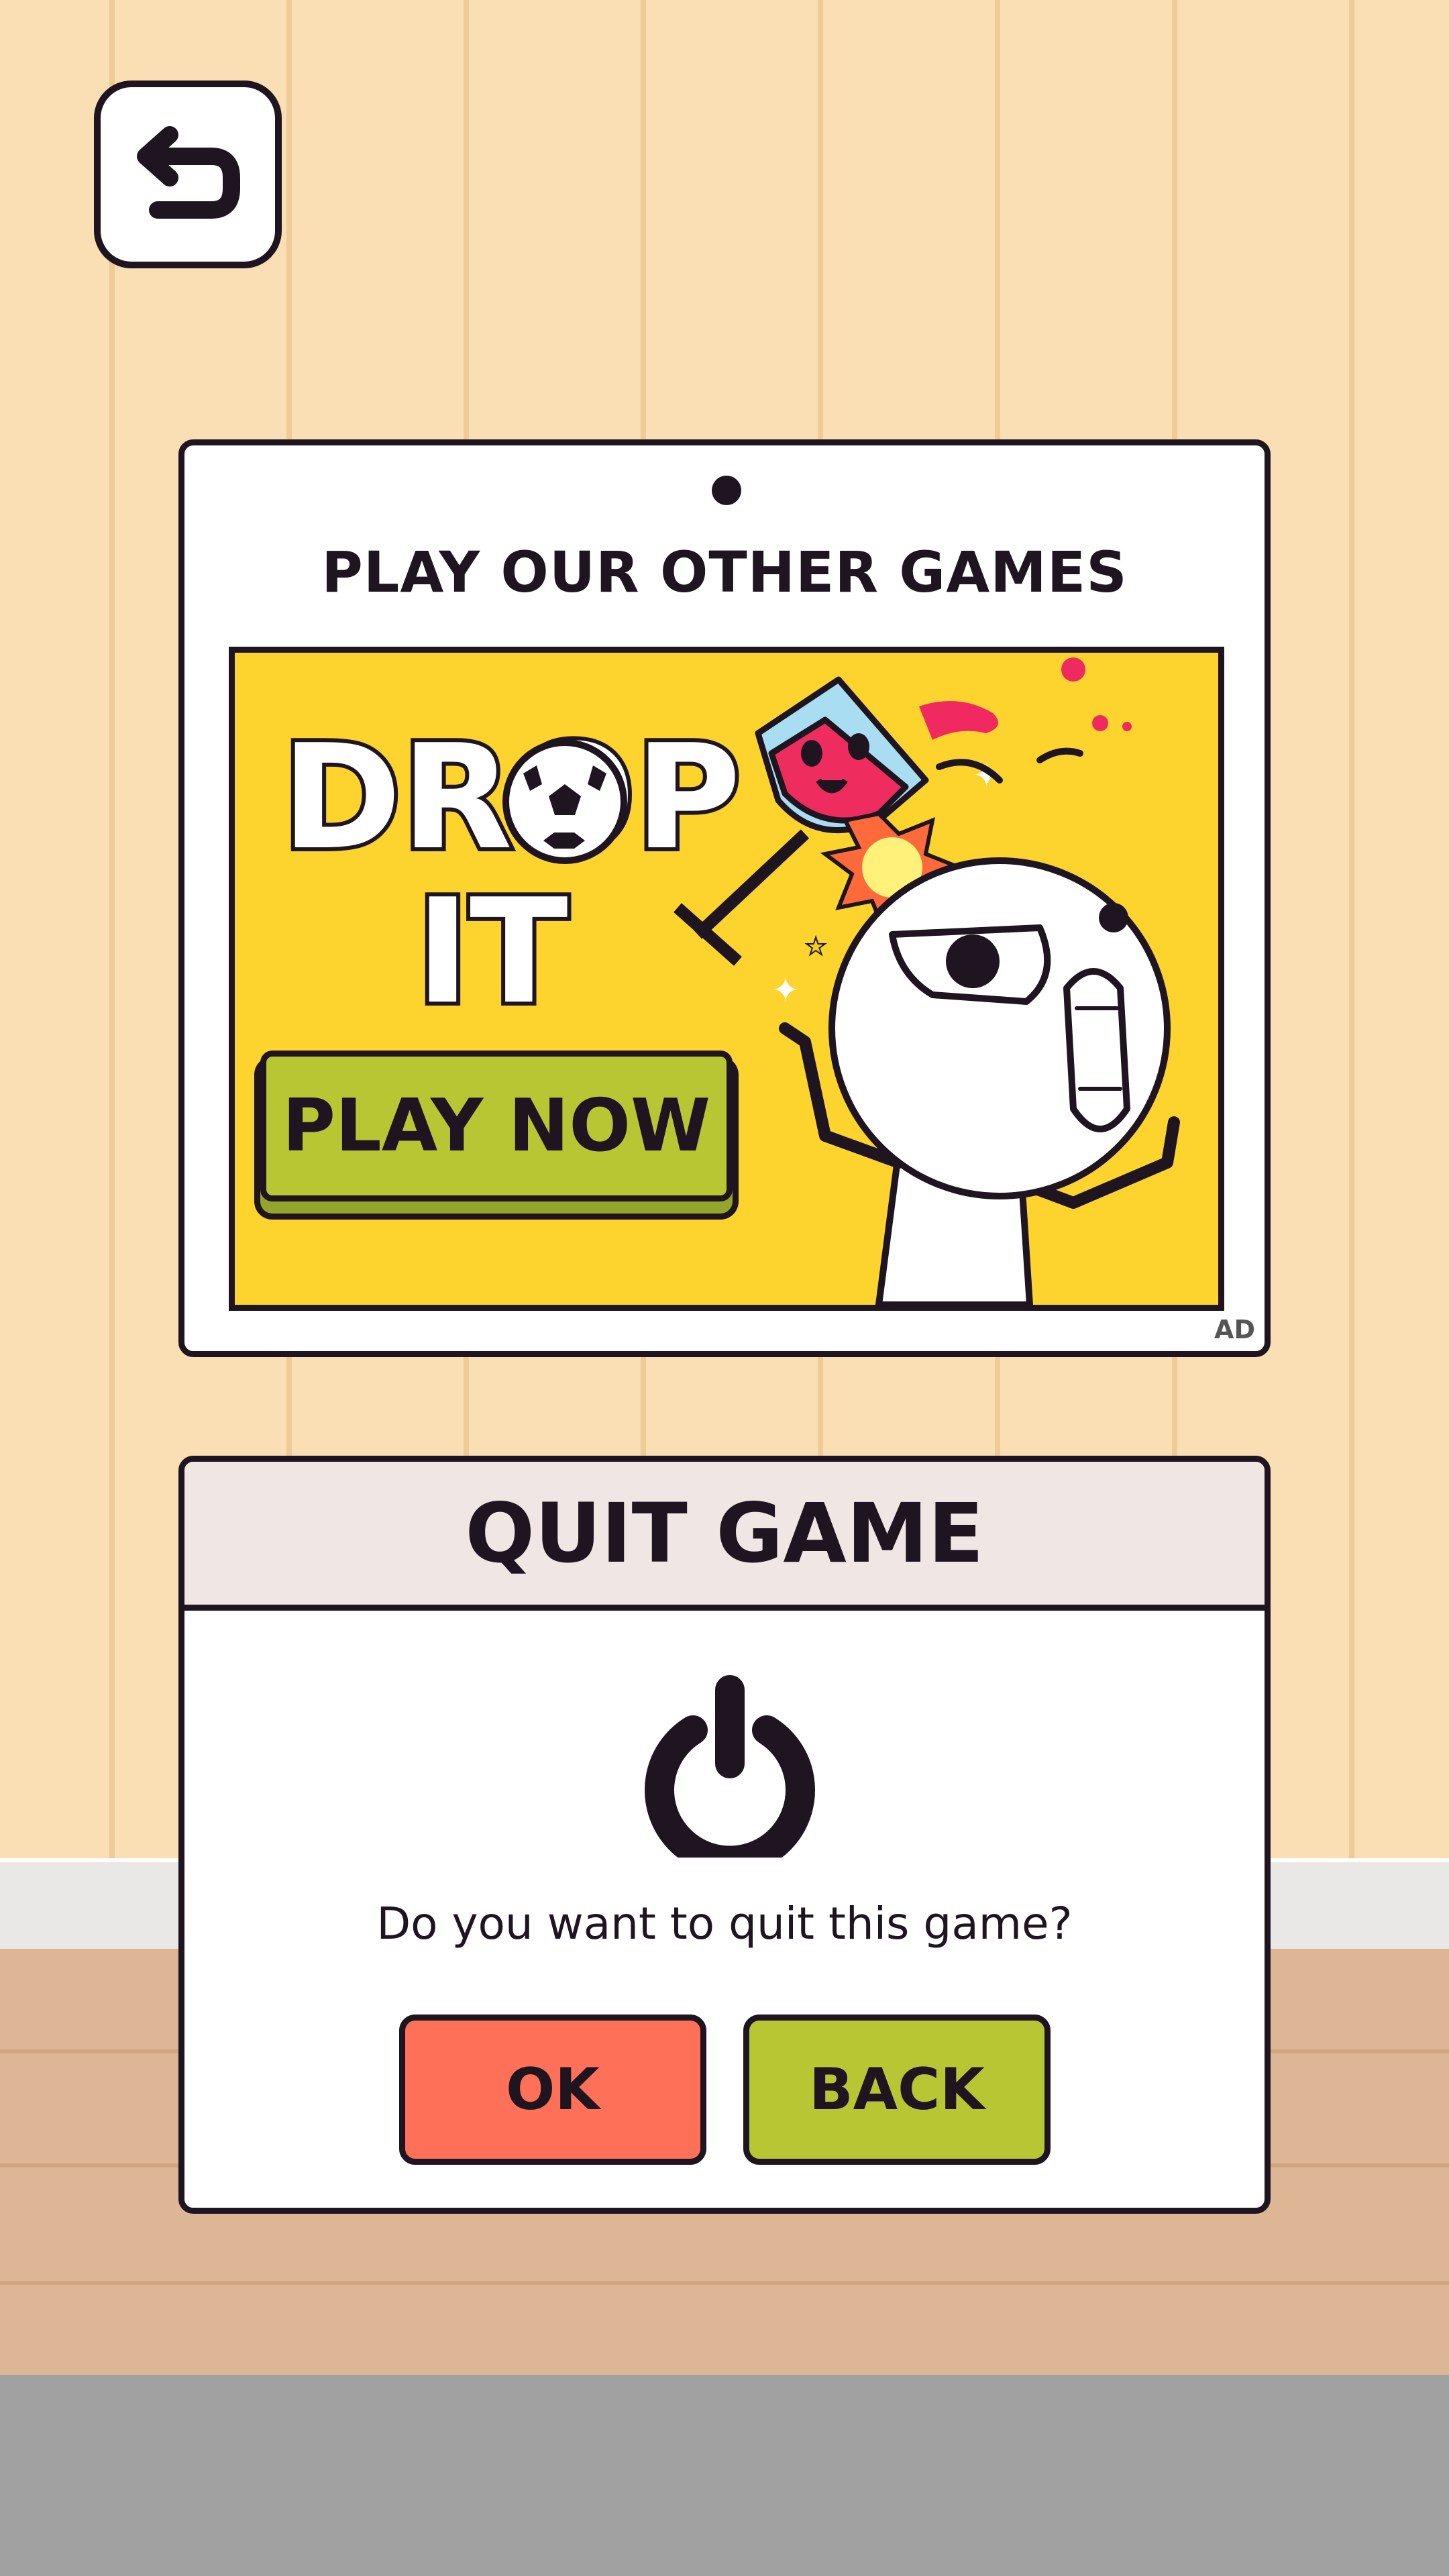 This screenshot has width=1449, height=2576. Describe the element at coordinates (724, 2475) in the screenshot. I see `ground-strip` at that location.